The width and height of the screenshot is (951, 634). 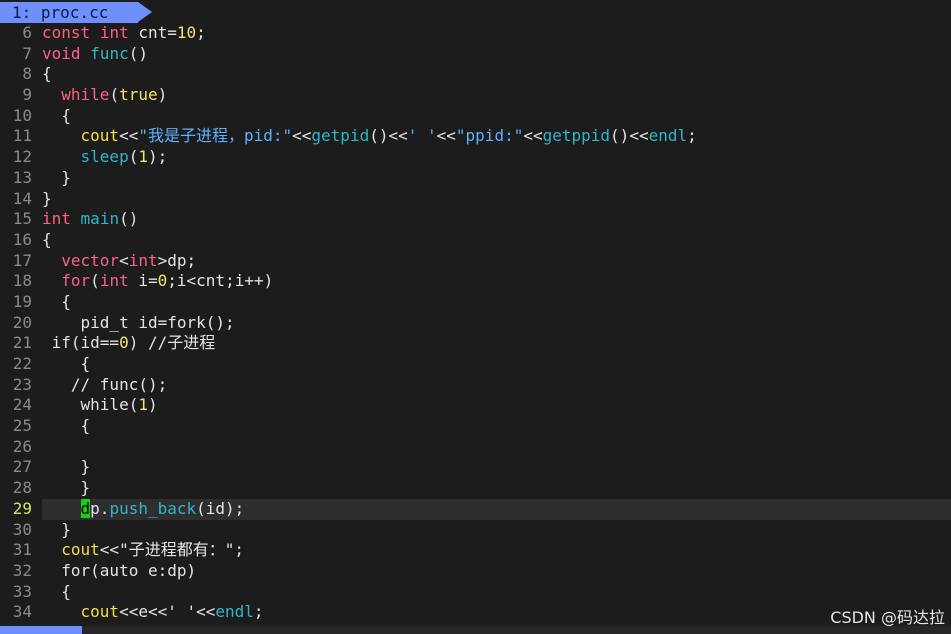 What do you see at coordinates (475, 550) in the screenshot?
I see `code-line: 31 cout<<"子进程都有：";` at bounding box center [475, 550].